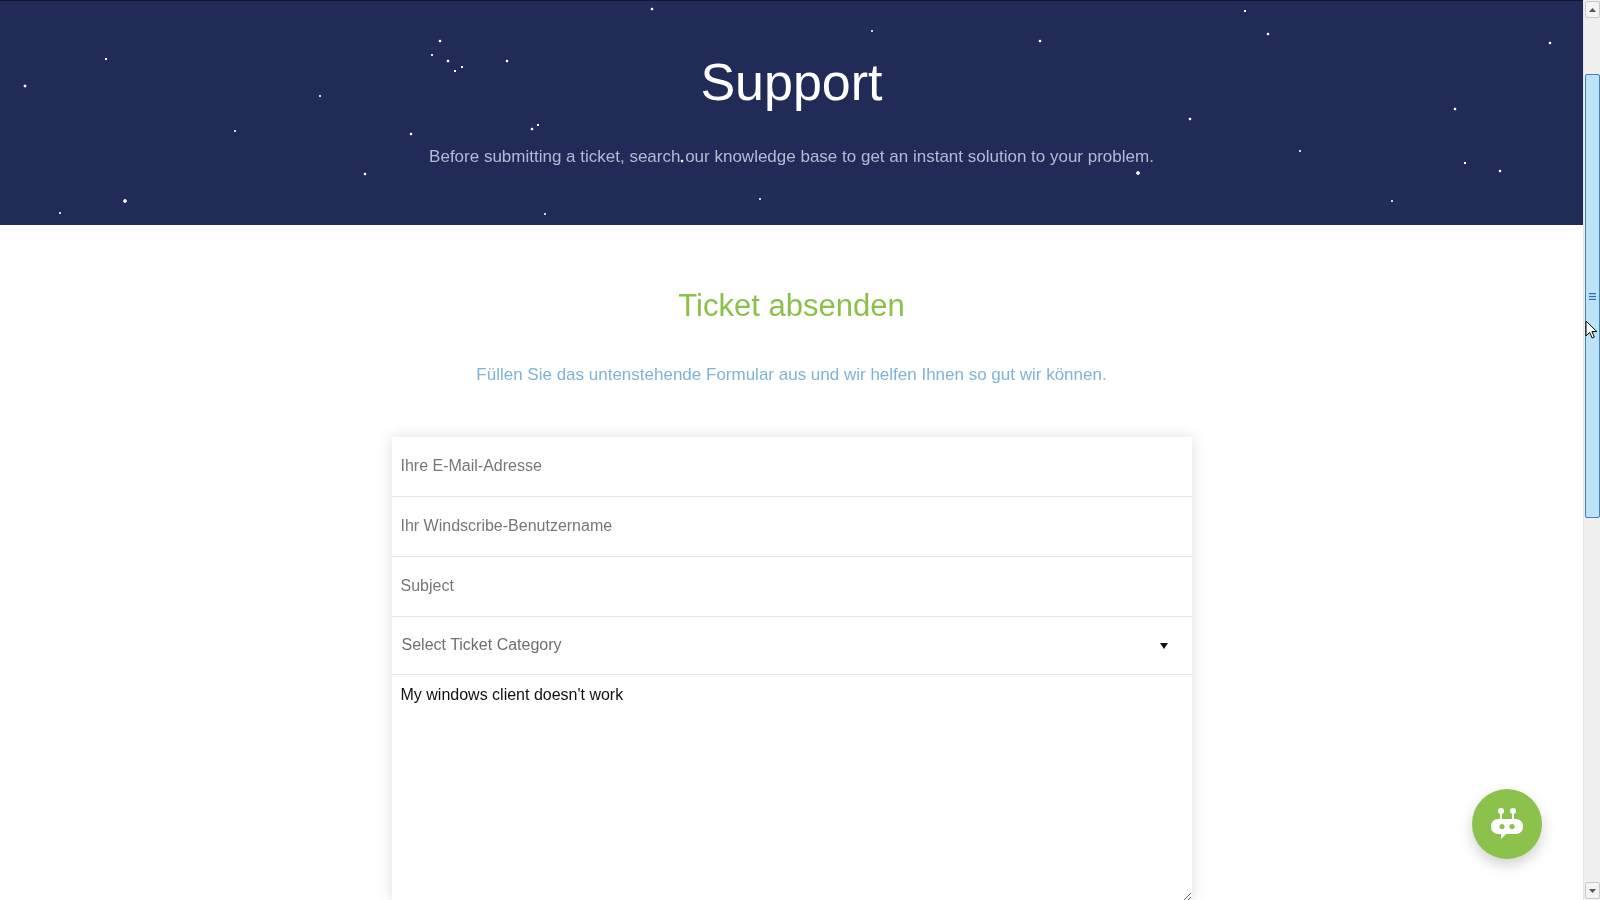 This screenshot has height=900, width=1600. Describe the element at coordinates (1591, 329) in the screenshot. I see `mouse-pointer-icon` at that location.